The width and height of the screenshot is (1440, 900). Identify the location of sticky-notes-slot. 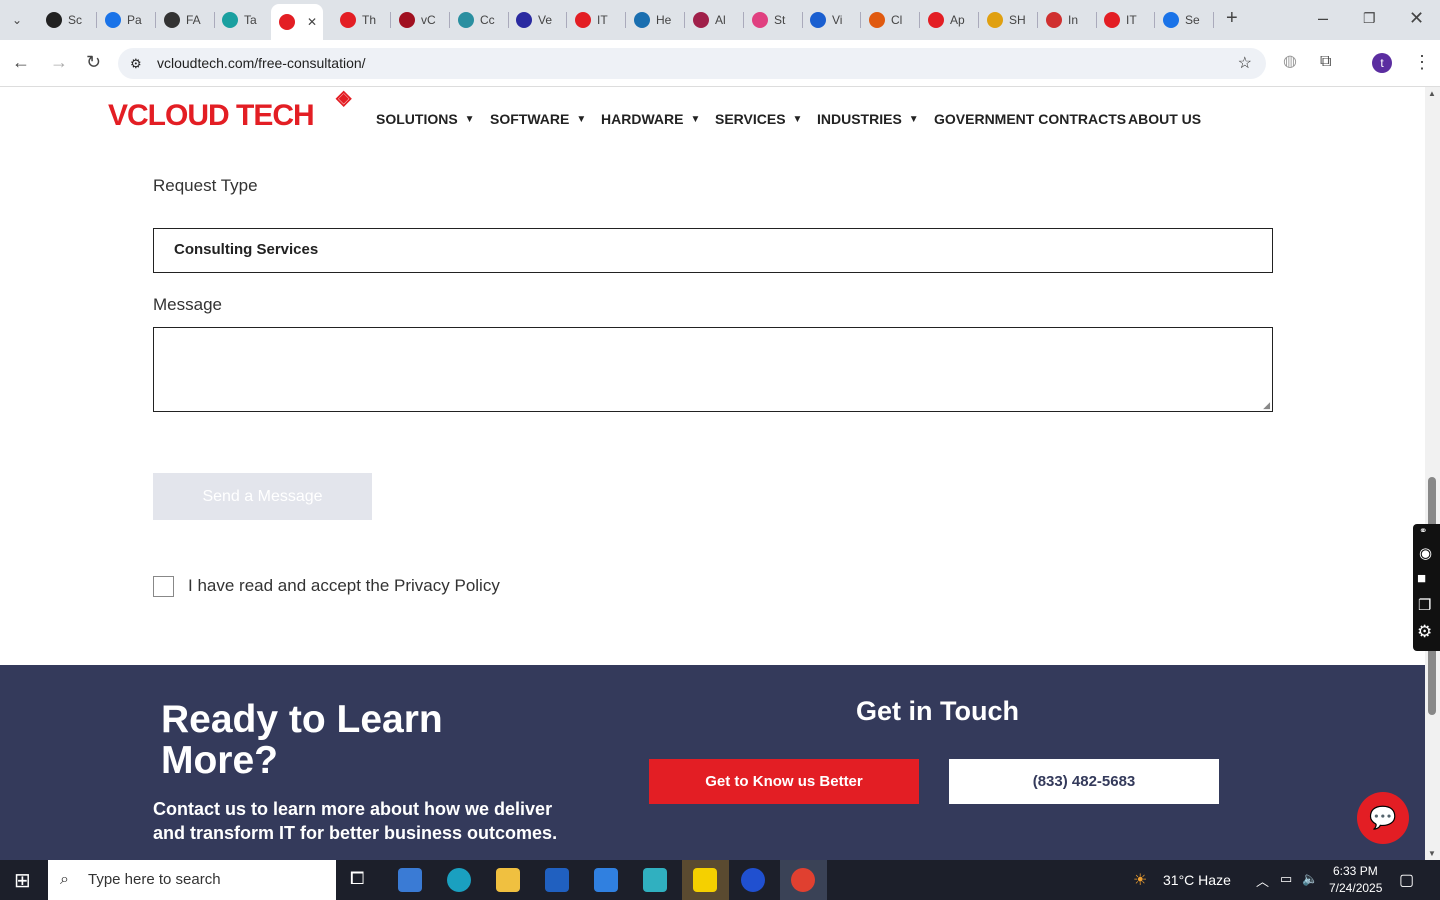
(705, 880).